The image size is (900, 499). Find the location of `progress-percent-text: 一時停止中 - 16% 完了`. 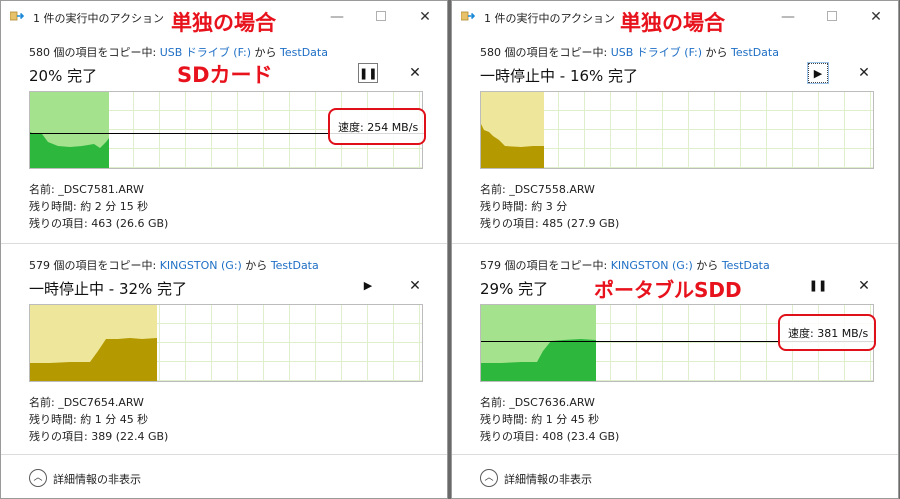

progress-percent-text: 一時停止中 - 16% 完了 is located at coordinates (559, 76).